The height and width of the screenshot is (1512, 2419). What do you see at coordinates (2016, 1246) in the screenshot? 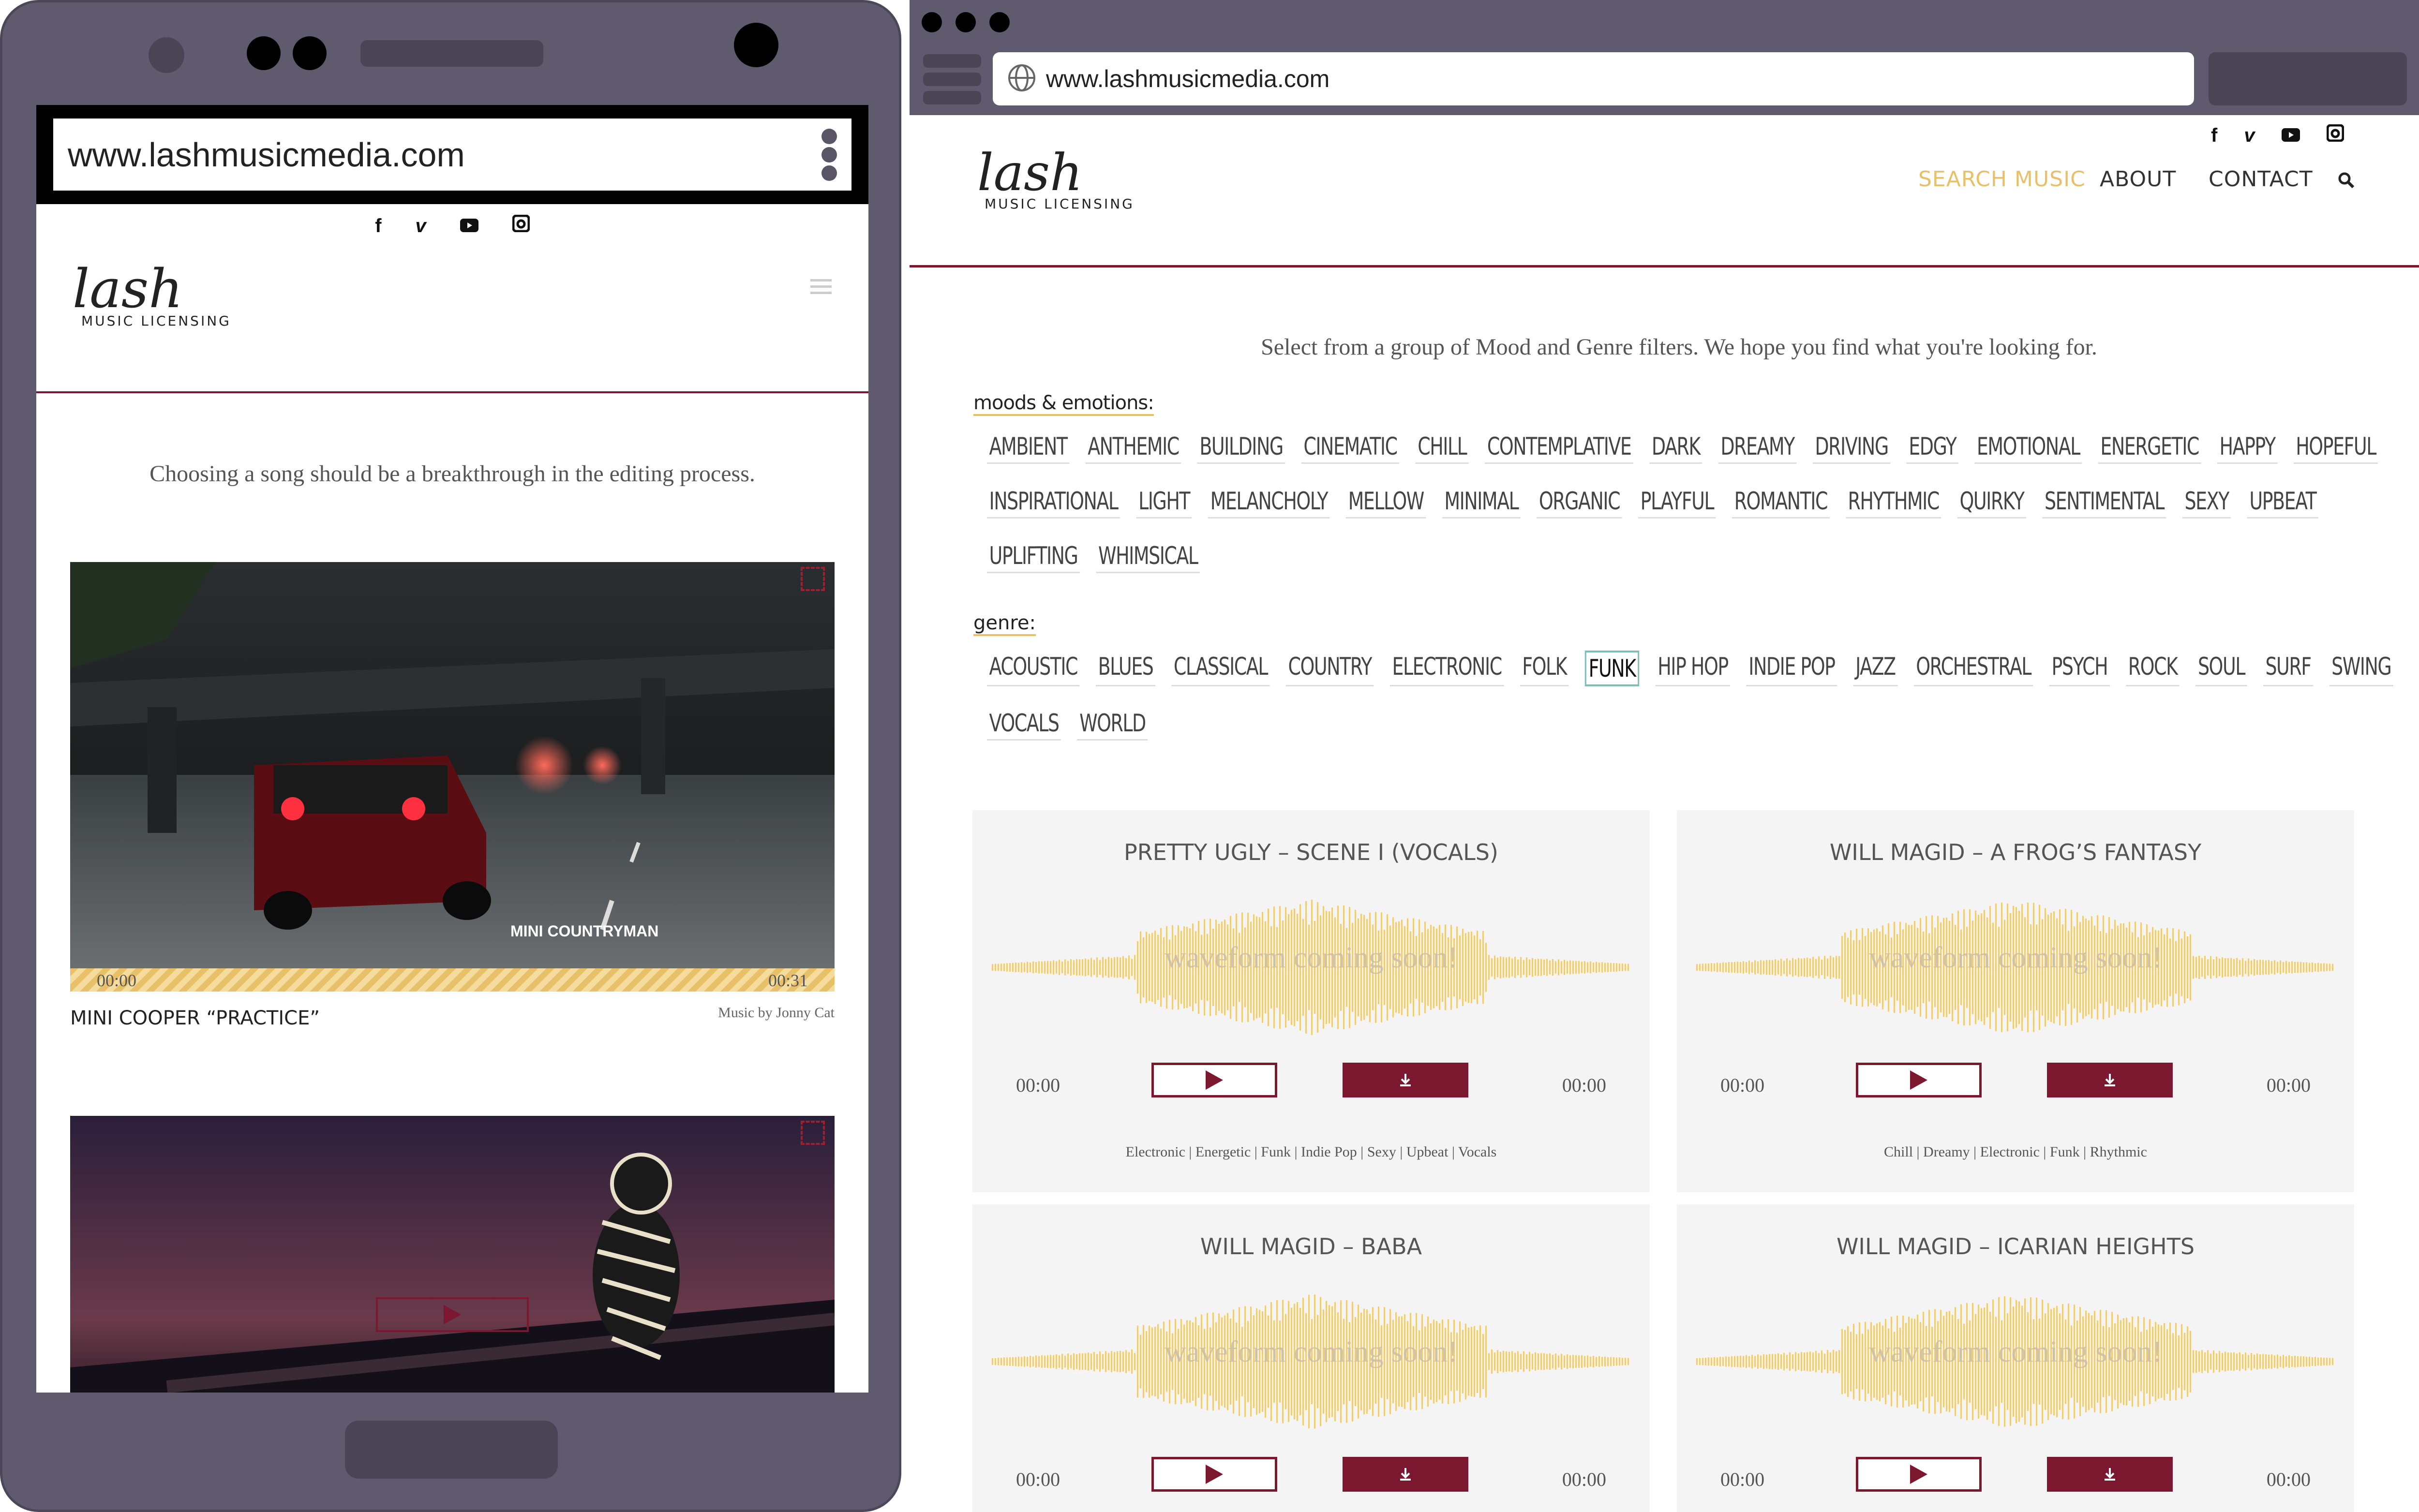
I see `track-title: WILL MAGID – ICARIAN HEIGHTS` at bounding box center [2016, 1246].